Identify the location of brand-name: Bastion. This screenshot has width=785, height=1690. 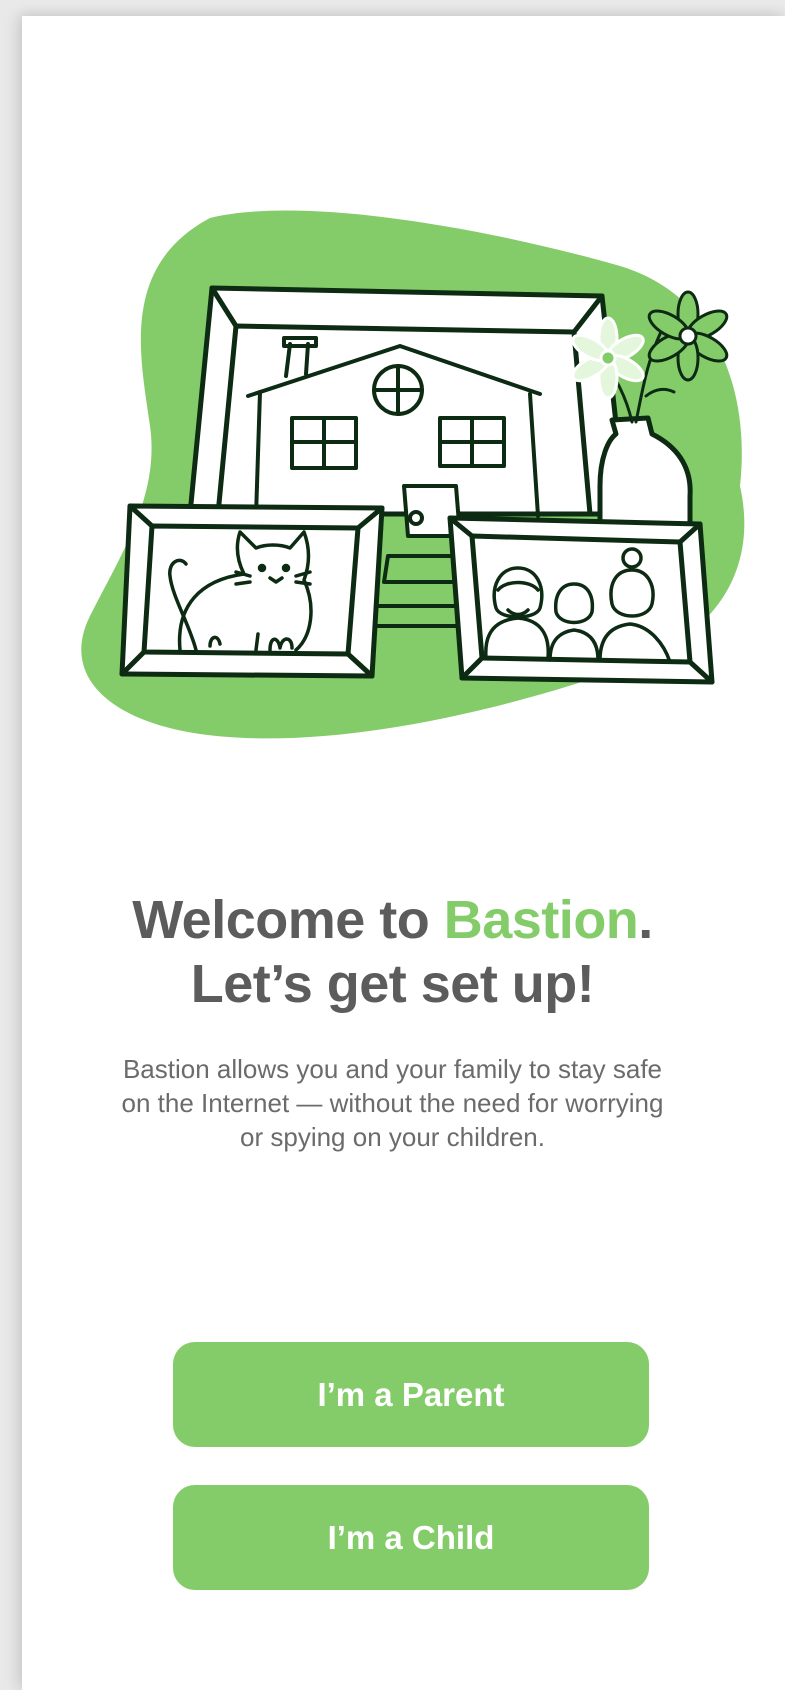
(541, 920).